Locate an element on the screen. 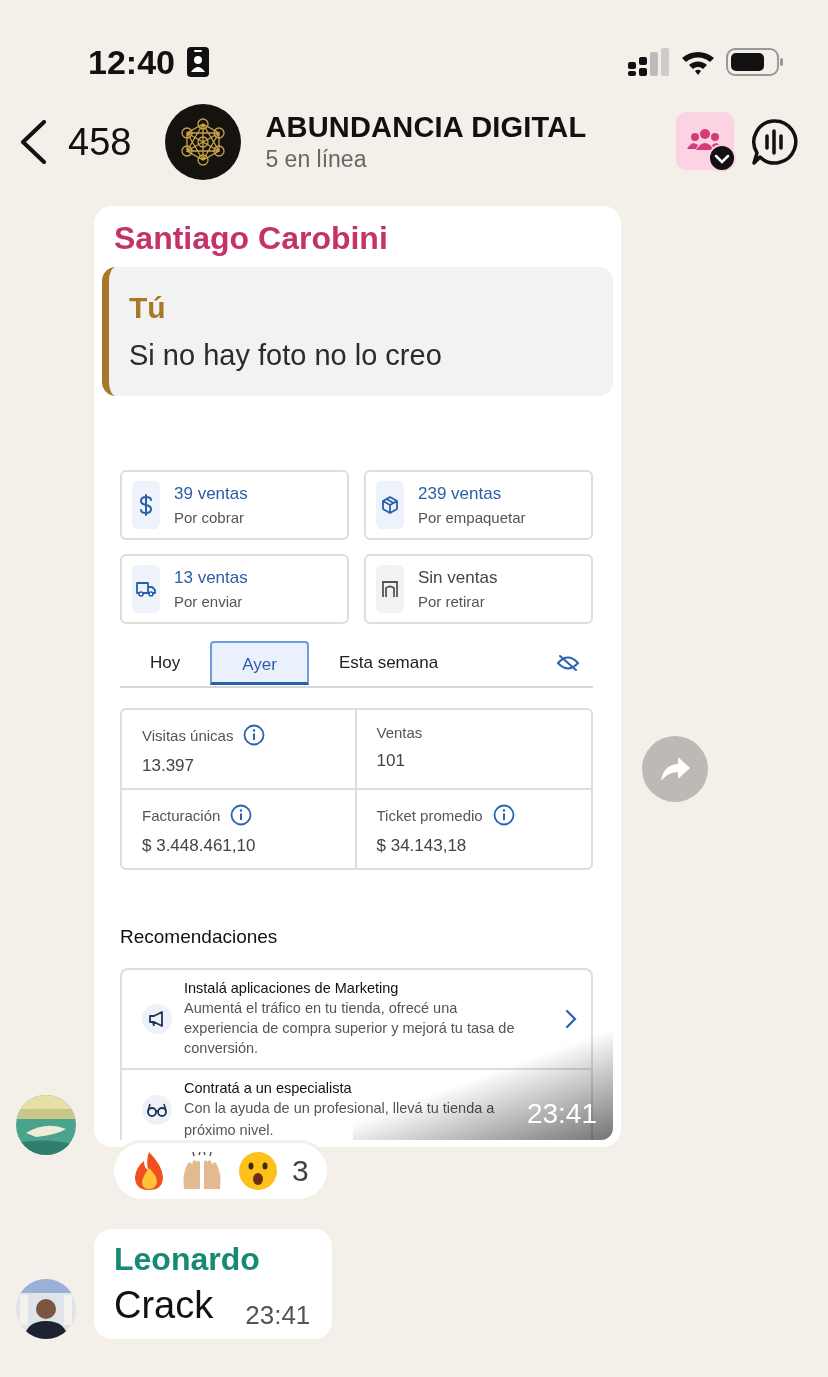 The image size is (828, 1377). recommendation-title: Contratá a un especialista is located at coordinates (268, 1088).